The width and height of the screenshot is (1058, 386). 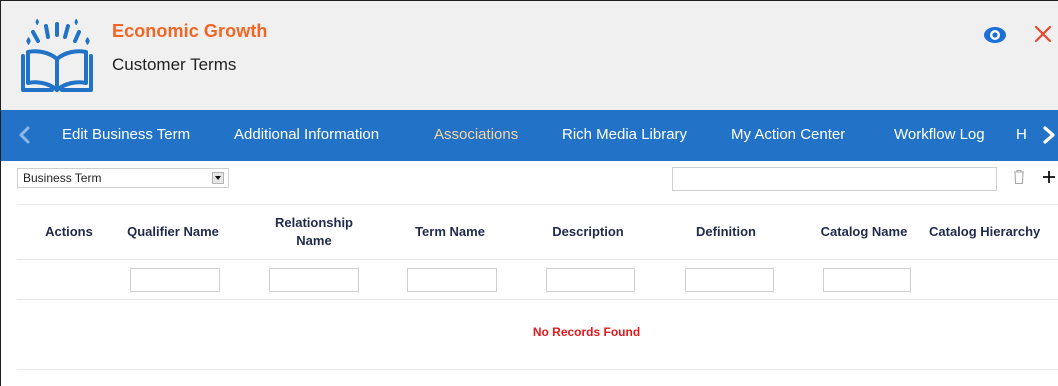 I want to click on column-header-catalog-name: Catalog Name, so click(x=864, y=232).